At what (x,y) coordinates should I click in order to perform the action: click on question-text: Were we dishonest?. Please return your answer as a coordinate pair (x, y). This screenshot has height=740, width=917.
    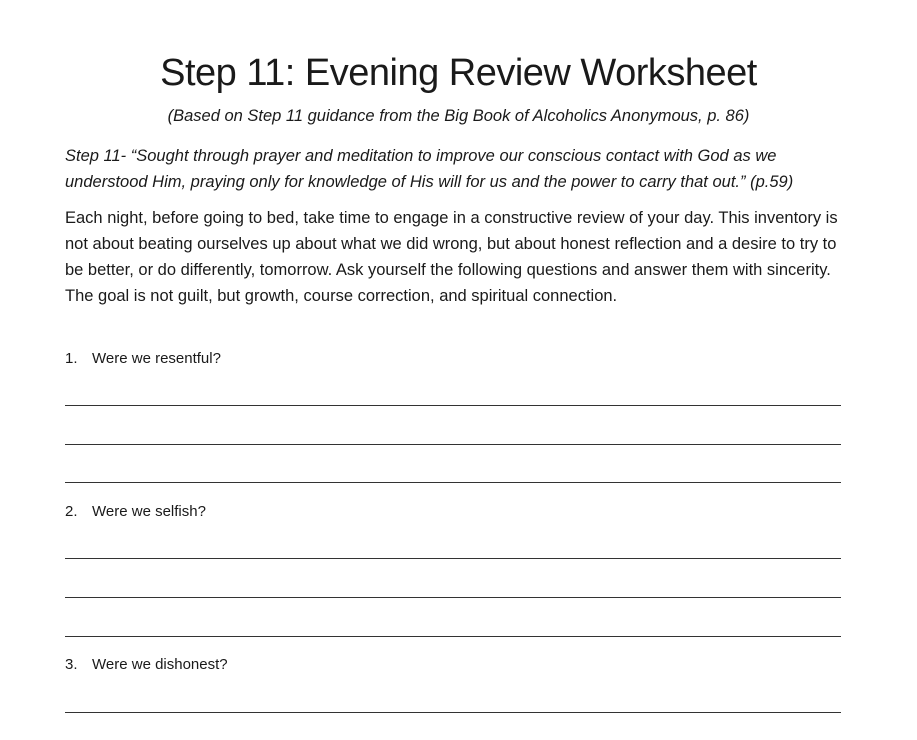
    Looking at the image, I should click on (160, 664).